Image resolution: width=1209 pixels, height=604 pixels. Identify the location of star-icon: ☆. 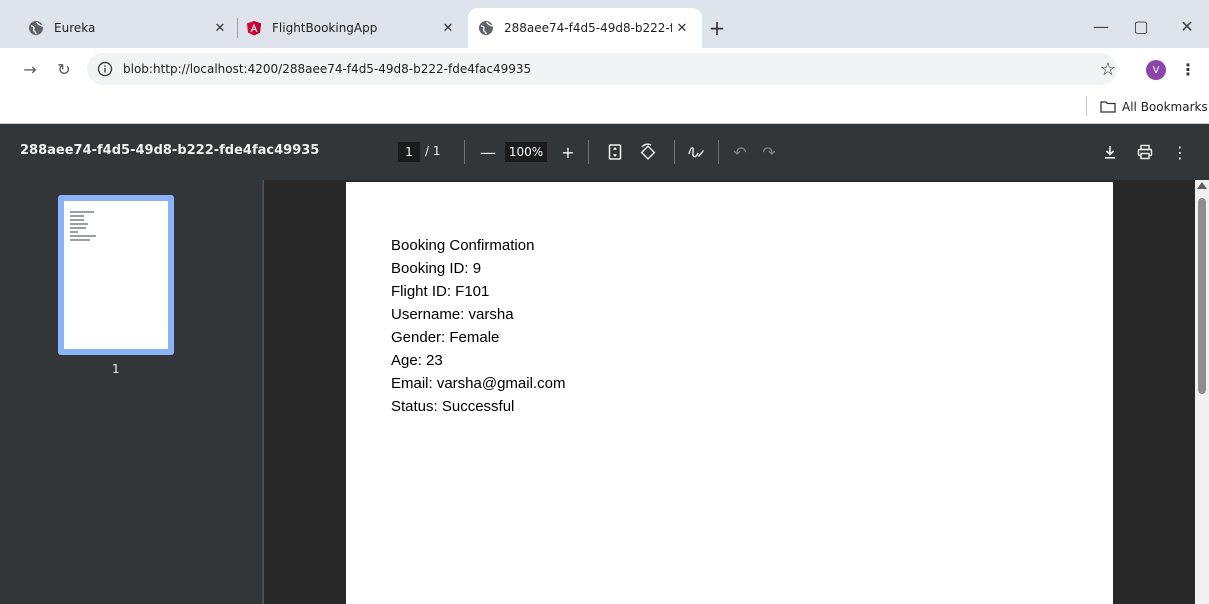
(1108, 69).